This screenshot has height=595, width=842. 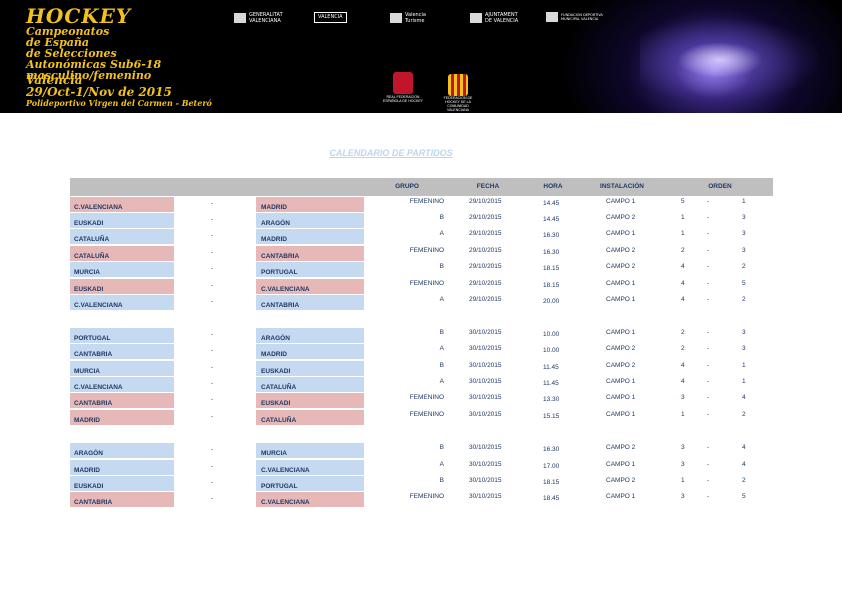 What do you see at coordinates (551, 268) in the screenshot?
I see `hora-cell: 18.15` at bounding box center [551, 268].